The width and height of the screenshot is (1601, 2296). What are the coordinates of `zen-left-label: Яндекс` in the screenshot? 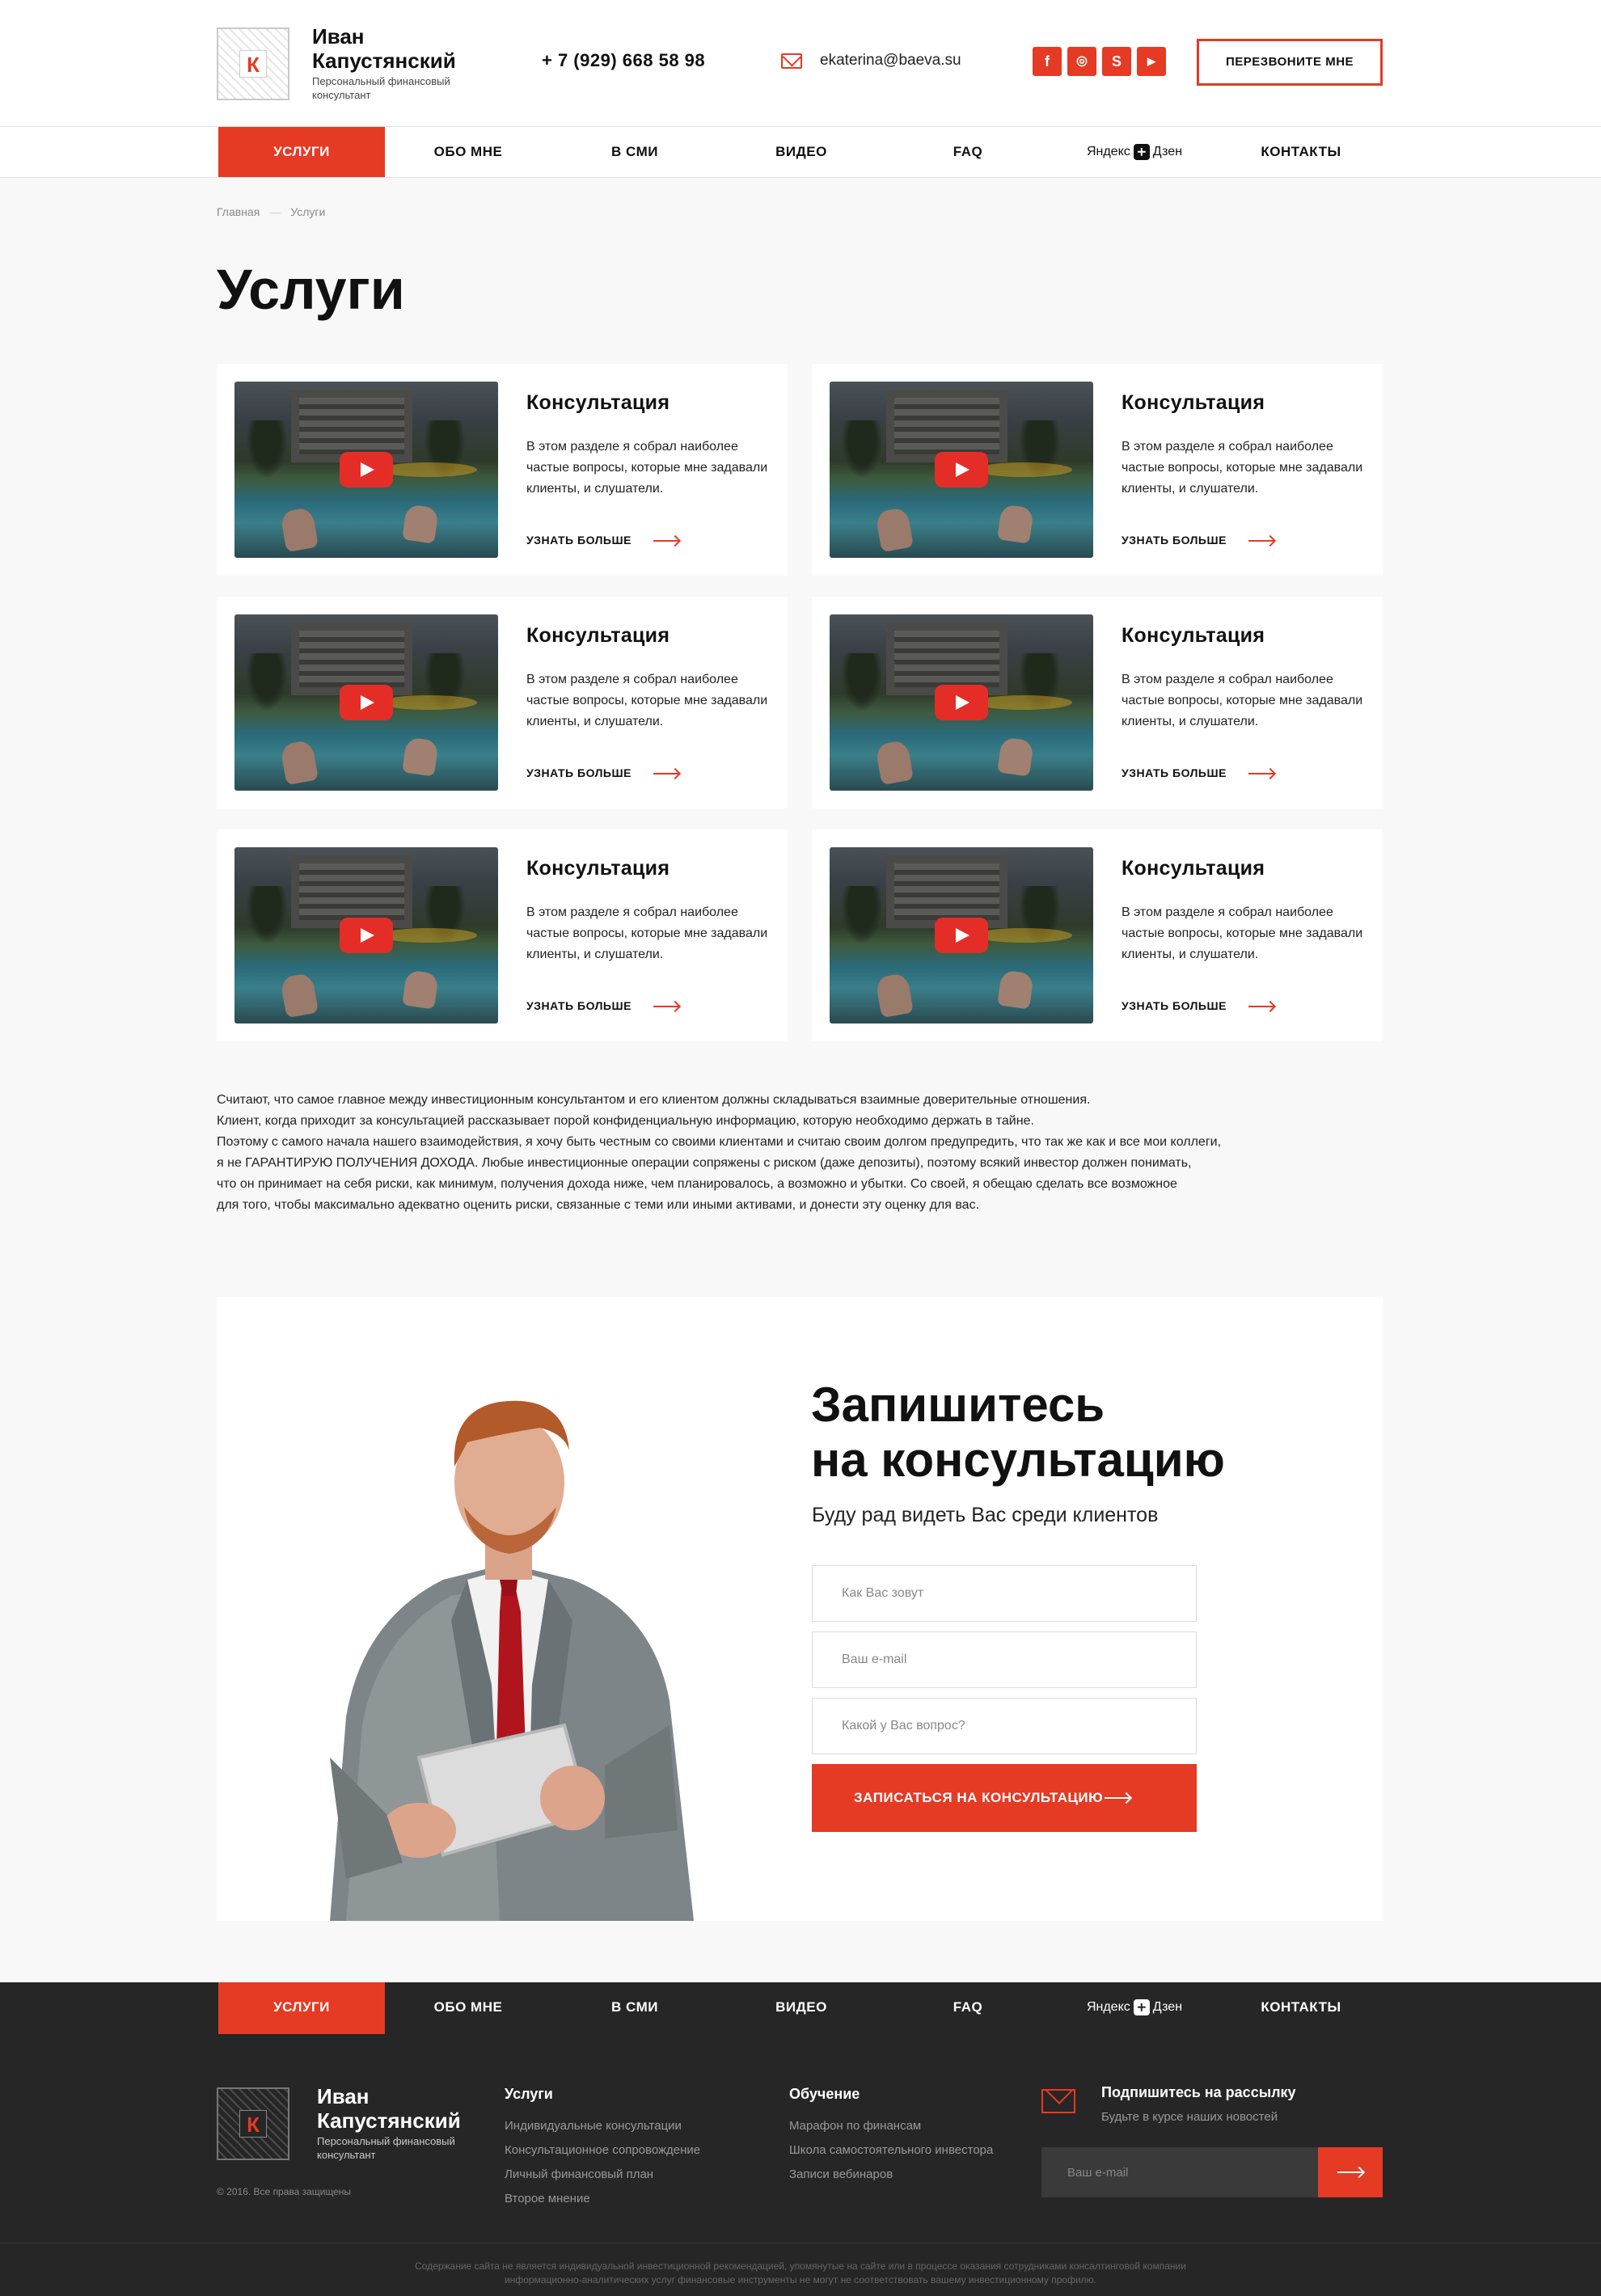 It's located at (1108, 151).